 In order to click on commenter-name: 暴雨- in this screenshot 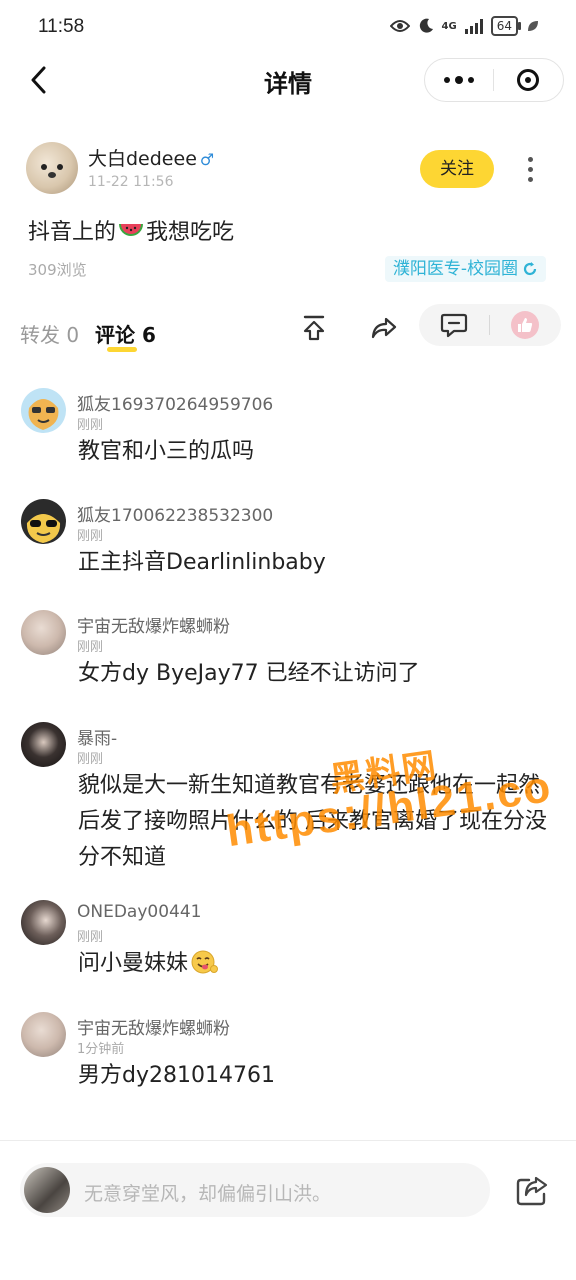, I will do `click(97, 736)`.